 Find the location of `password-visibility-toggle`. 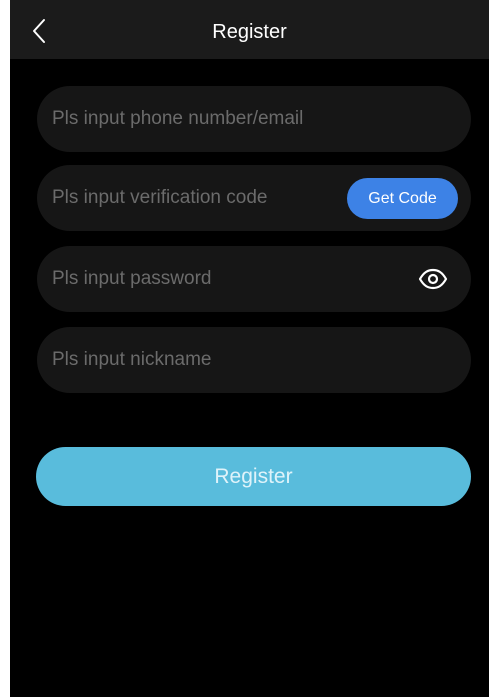

password-visibility-toggle is located at coordinates (433, 279).